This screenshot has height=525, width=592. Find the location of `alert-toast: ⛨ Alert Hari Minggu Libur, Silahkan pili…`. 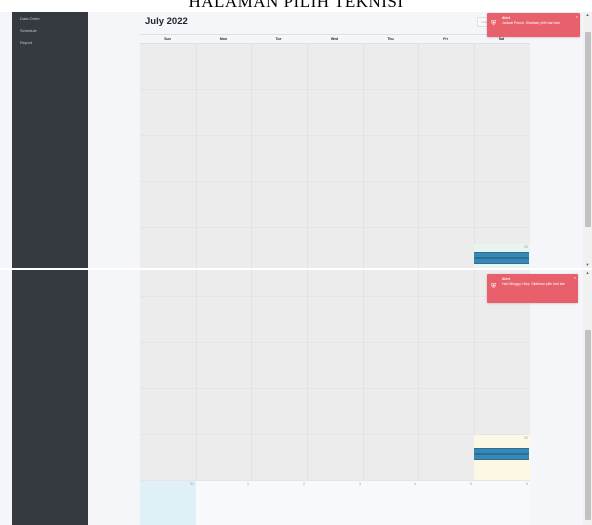

alert-toast: ⛨ Alert Hari Minggu Libur, Silahkan pili… is located at coordinates (532, 288).